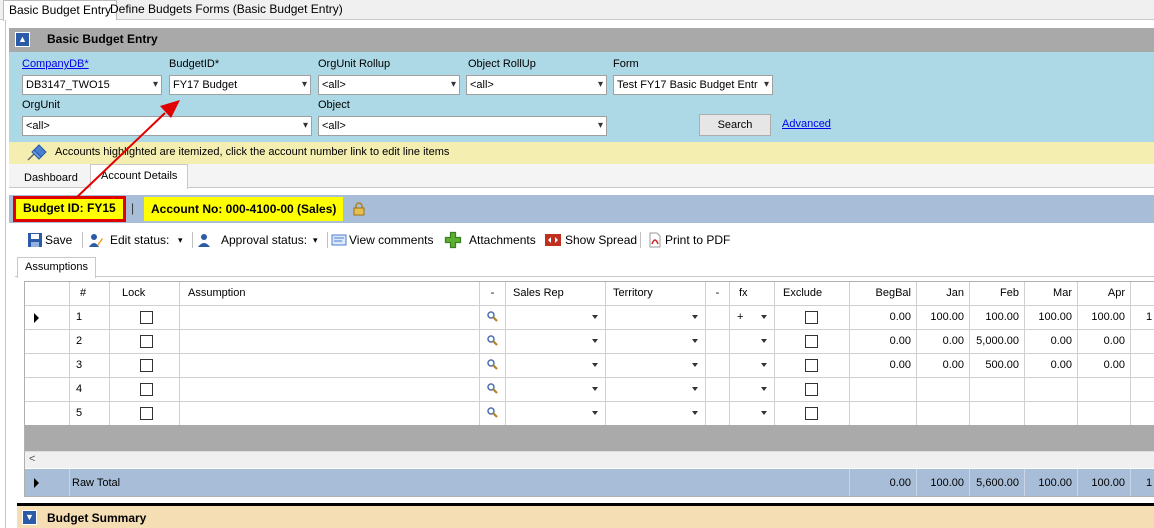 The image size is (1154, 528). Describe the element at coordinates (493, 294) in the screenshot. I see `col-header-dash-1: -` at that location.